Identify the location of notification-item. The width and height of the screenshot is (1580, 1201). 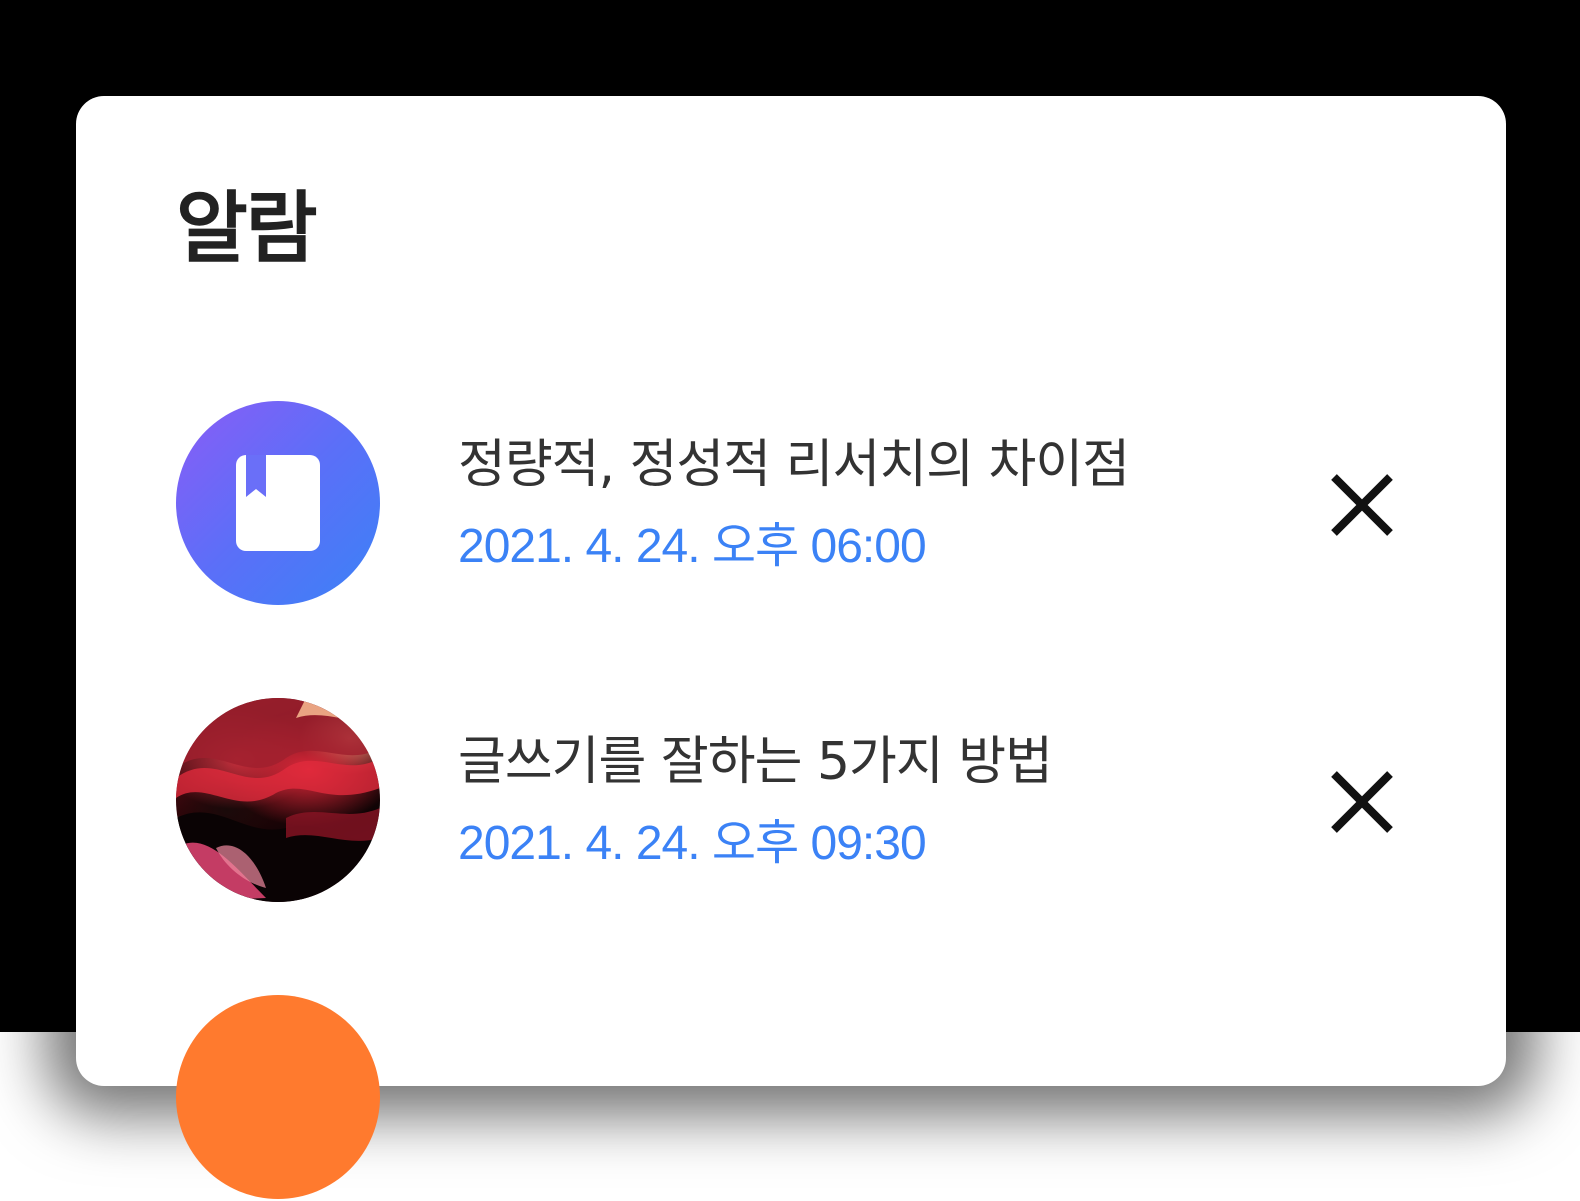
(796, 1098).